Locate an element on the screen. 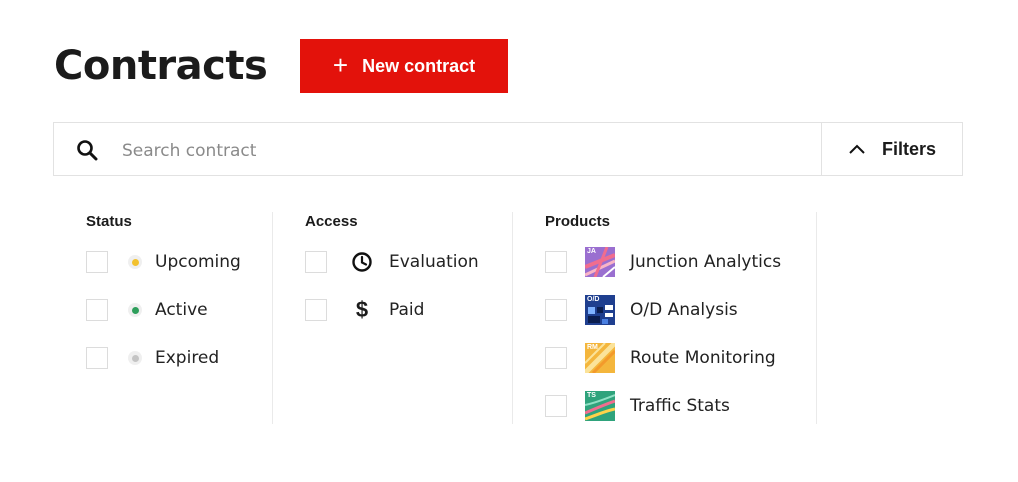 This screenshot has width=1018, height=482. product-abbr: TS is located at coordinates (591, 395).